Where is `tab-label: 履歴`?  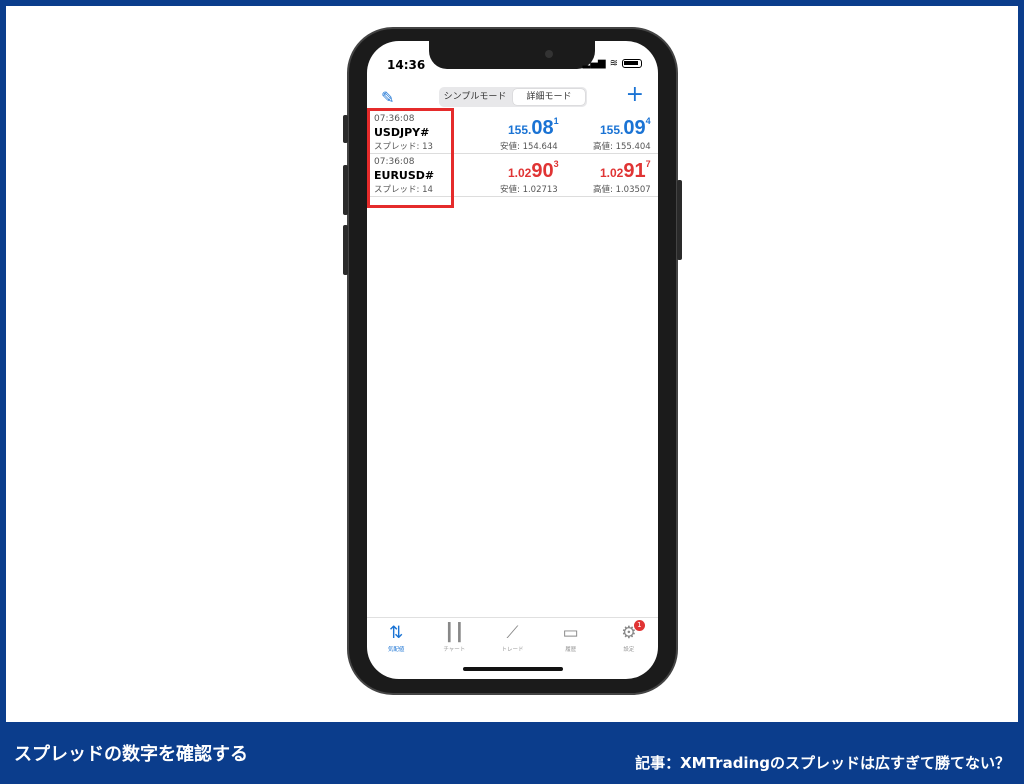
tab-label: 履歴 is located at coordinates (571, 650).